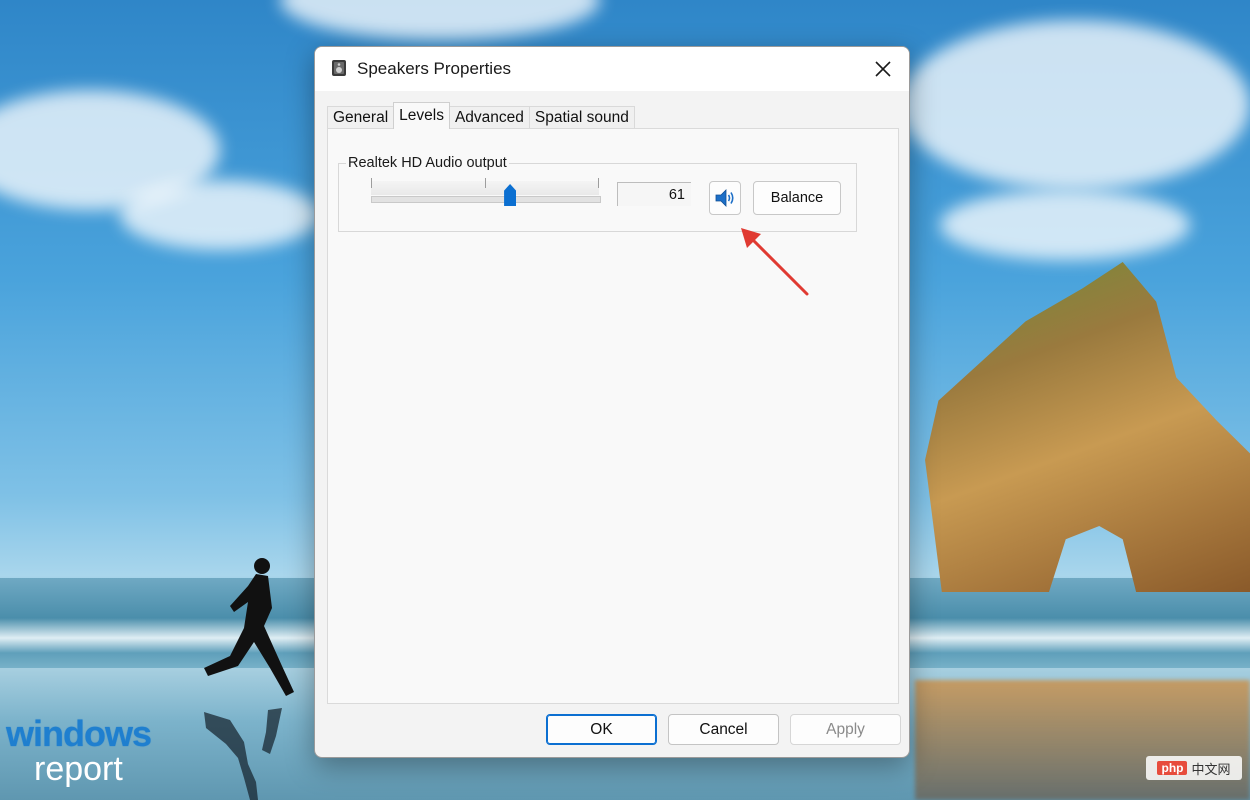 This screenshot has width=1250, height=800. I want to click on device-label: Realtek HD Audio output, so click(427, 163).